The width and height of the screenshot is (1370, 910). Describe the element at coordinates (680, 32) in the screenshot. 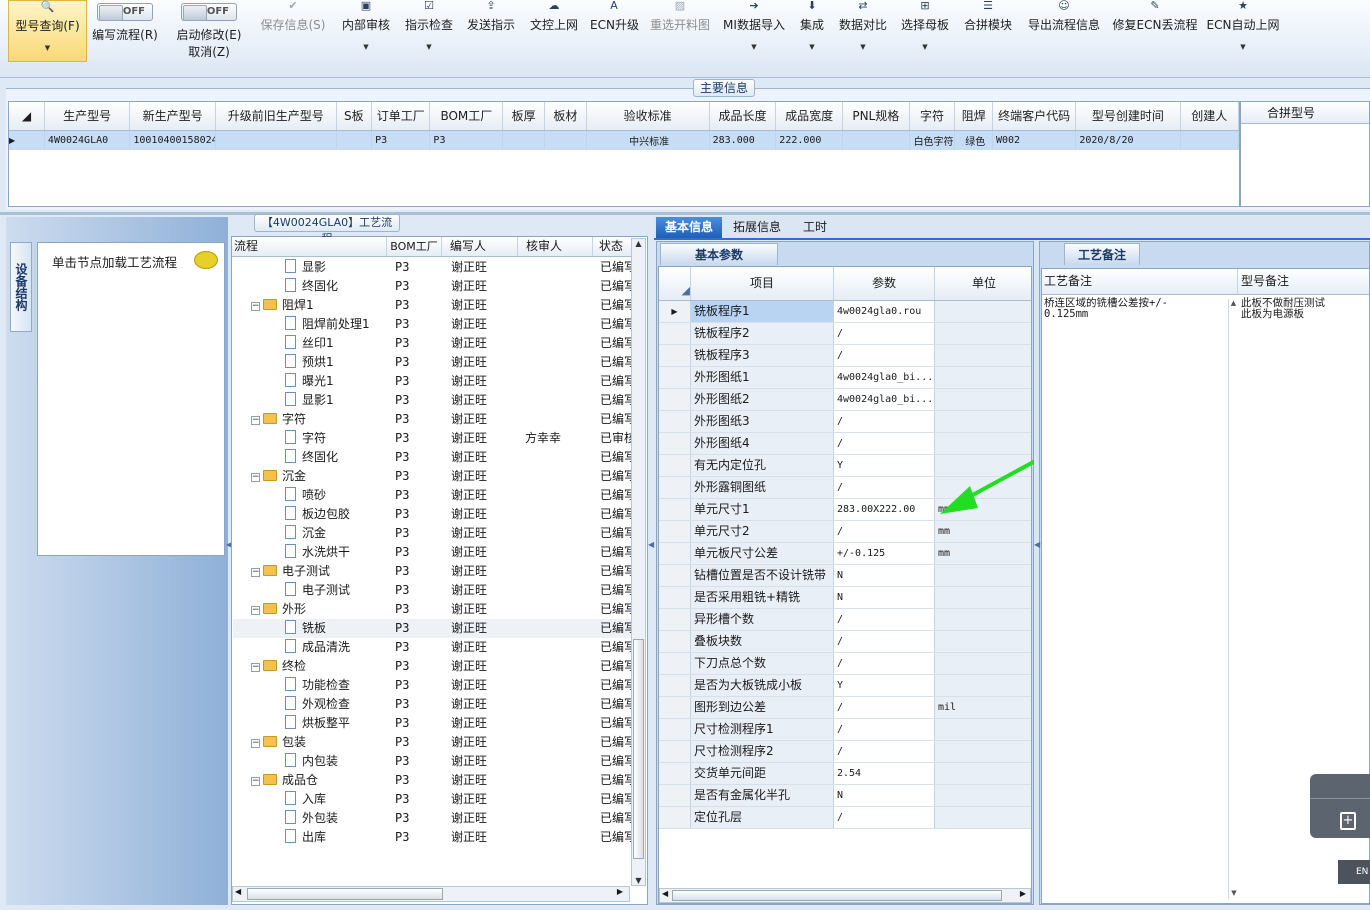

I see `reselect-drawing-button: ▨ 重选开料图` at that location.